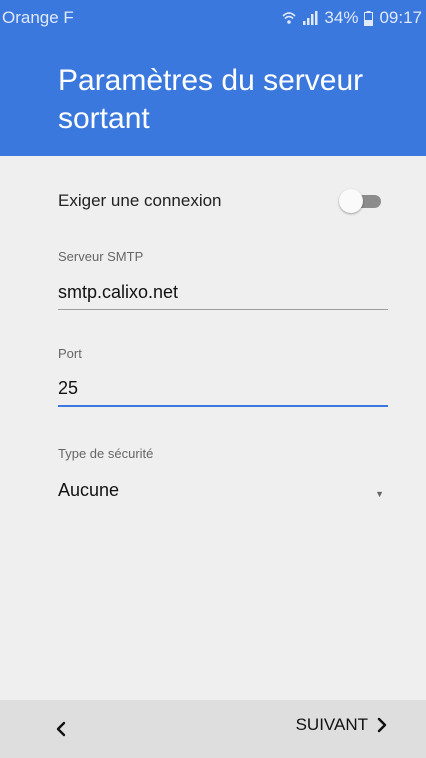  I want to click on require-login-row: Exiger une connexion, so click(223, 201).